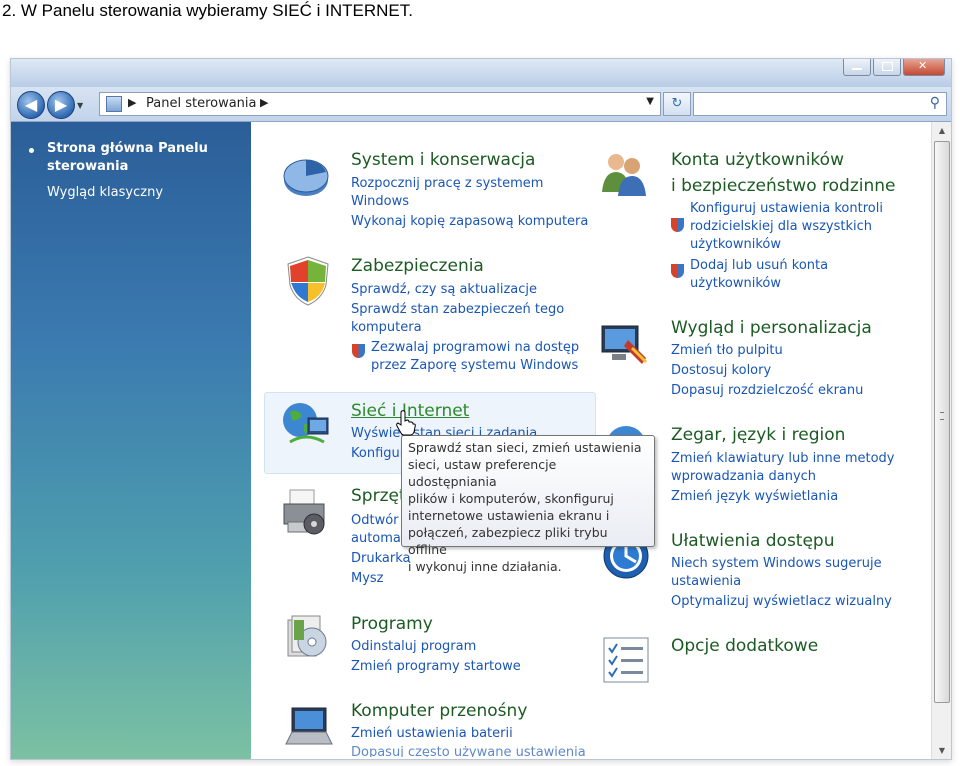 The height and width of the screenshot is (766, 960). What do you see at coordinates (378, 496) in the screenshot?
I see `hardware-sound-title: Sprzęt` at bounding box center [378, 496].